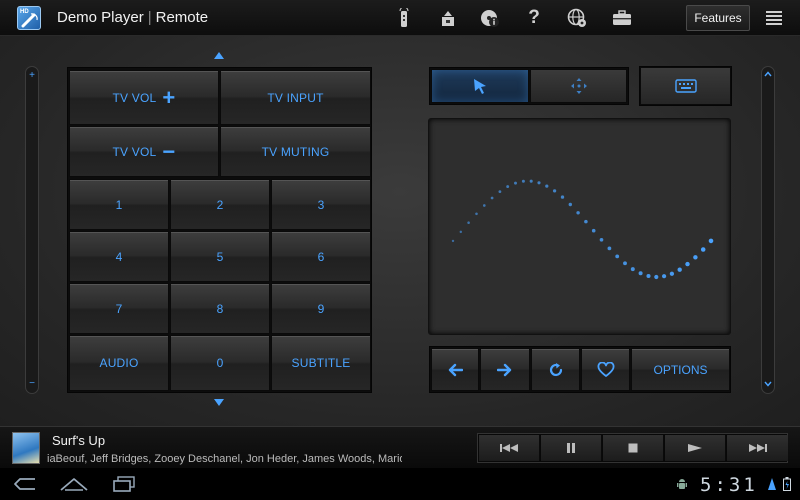  Describe the element at coordinates (768, 230) in the screenshot. I see `right-scroll-slider` at that location.